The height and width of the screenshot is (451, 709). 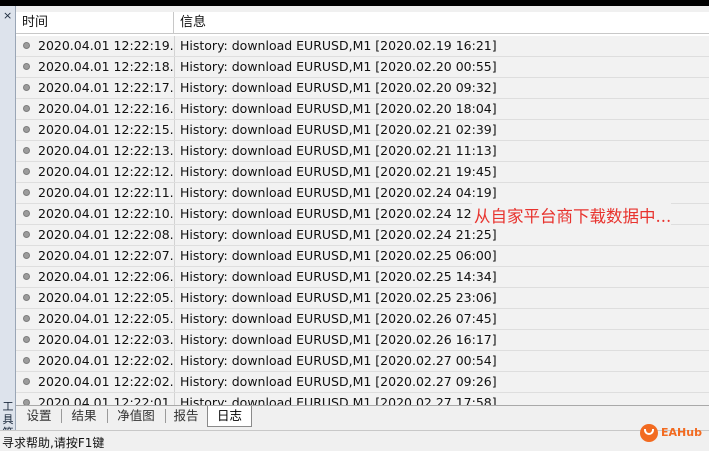 What do you see at coordinates (362, 23) in the screenshot?
I see `grid-header: 时间 信息` at bounding box center [362, 23].